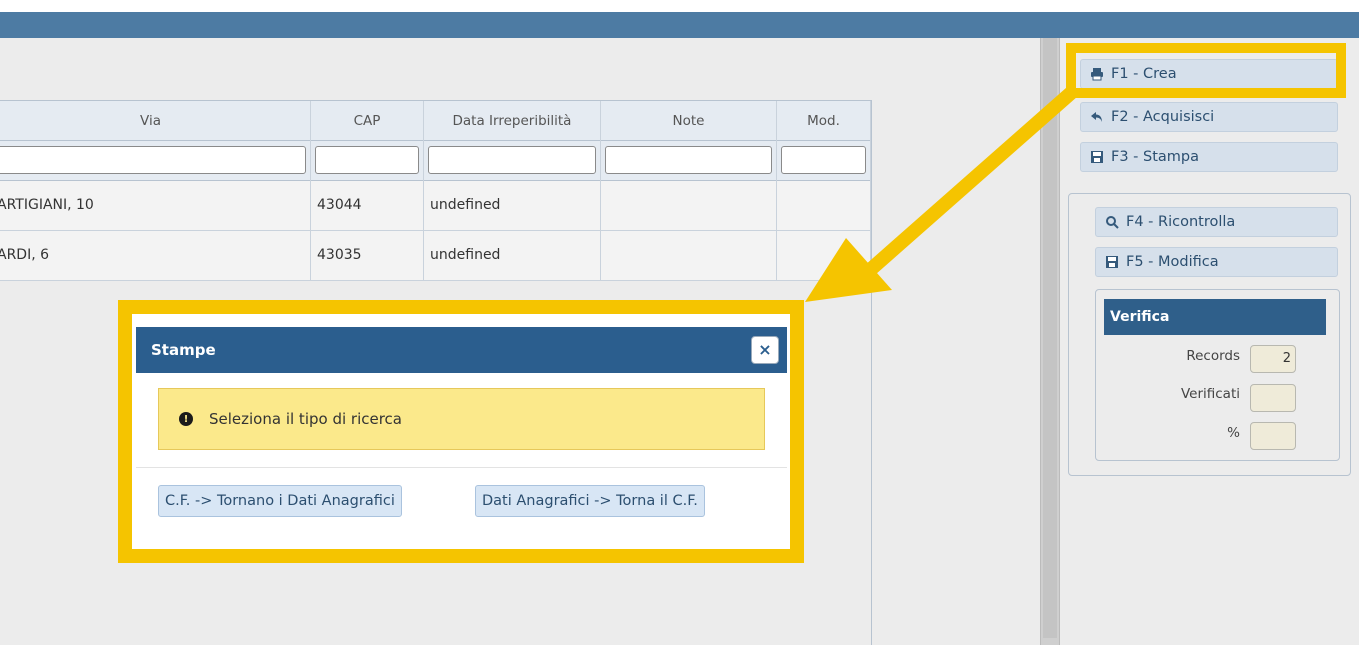 Image resolution: width=1359 pixels, height=645 pixels. Describe the element at coordinates (1163, 117) in the screenshot. I see `f2-acquisisci-label: F2 - Acquisisci` at that location.